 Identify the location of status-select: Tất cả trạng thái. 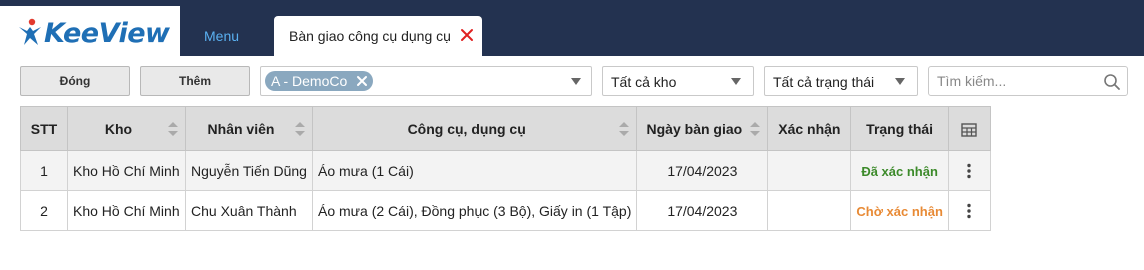
(841, 81).